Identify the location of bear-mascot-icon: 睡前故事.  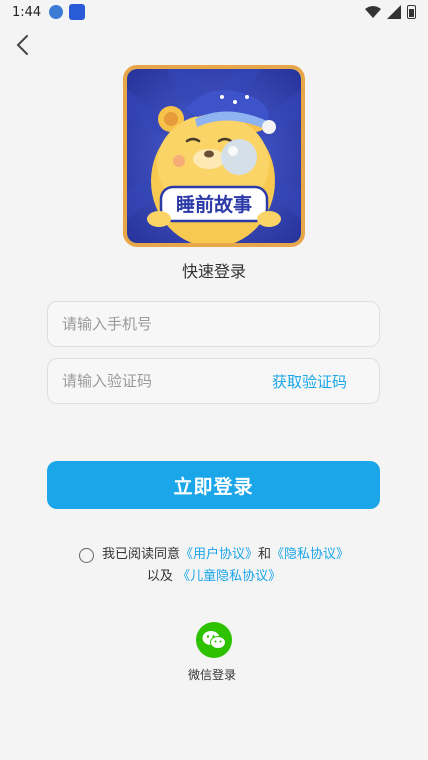
(214, 156).